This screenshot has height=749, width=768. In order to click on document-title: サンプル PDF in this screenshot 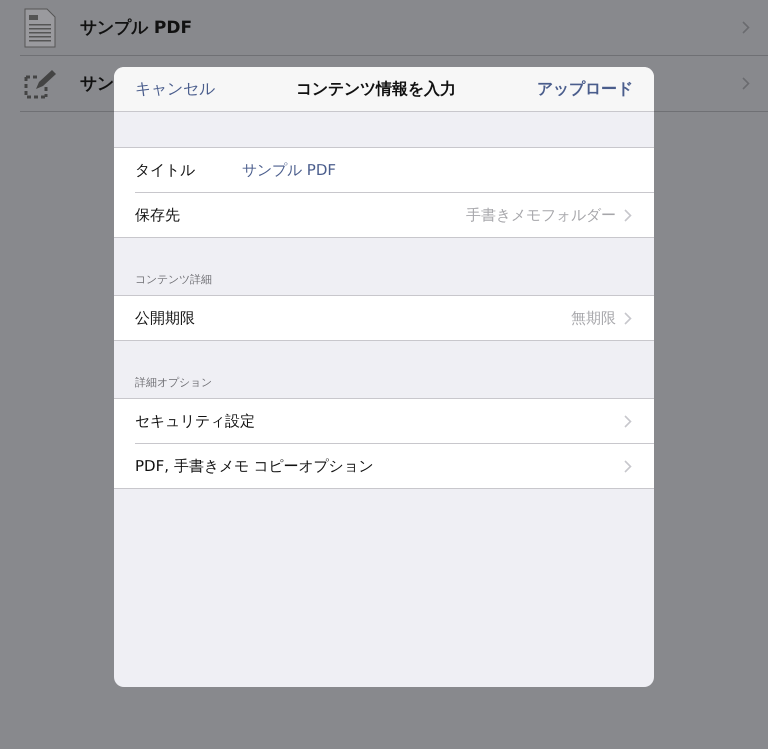, I will do `click(136, 28)`.